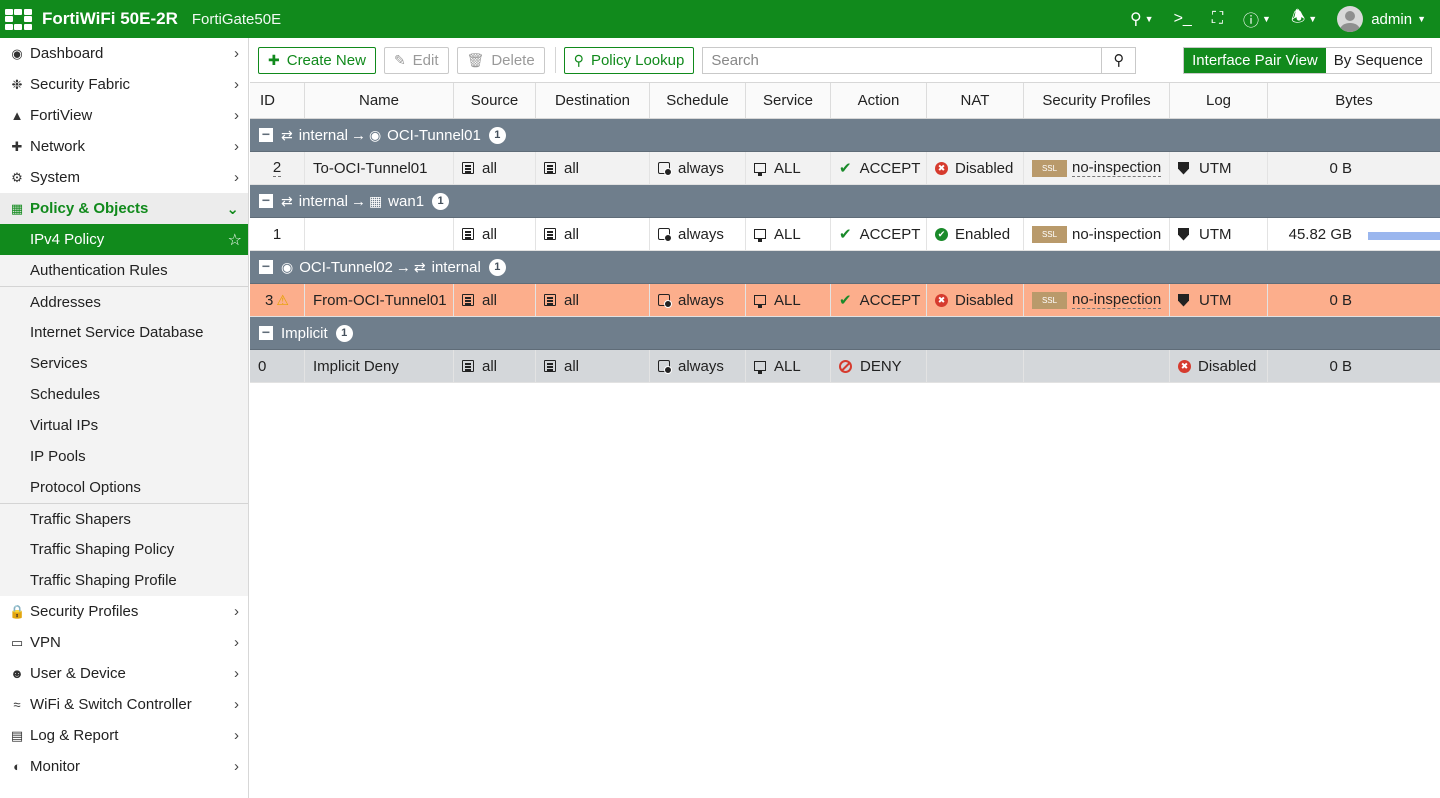 This screenshot has height=798, width=1440. Describe the element at coordinates (1142, 19) in the screenshot. I see `search-menu-button: ⚲ ▼` at that location.